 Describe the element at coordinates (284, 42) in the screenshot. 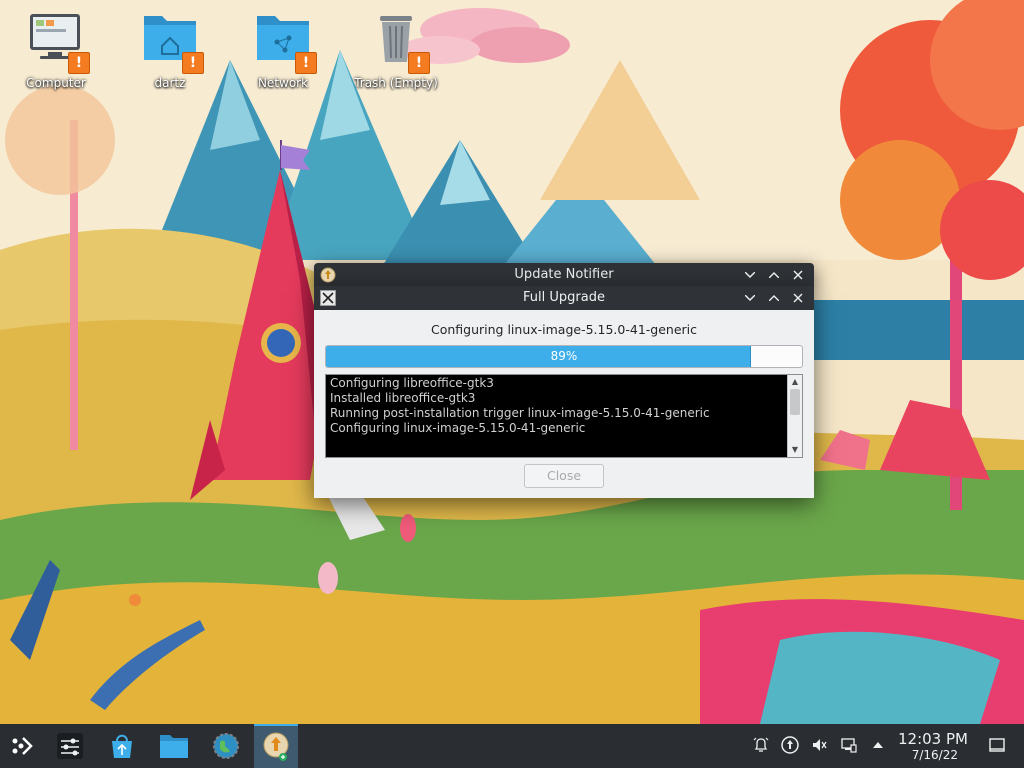

I see `network-folder-icon: !` at that location.